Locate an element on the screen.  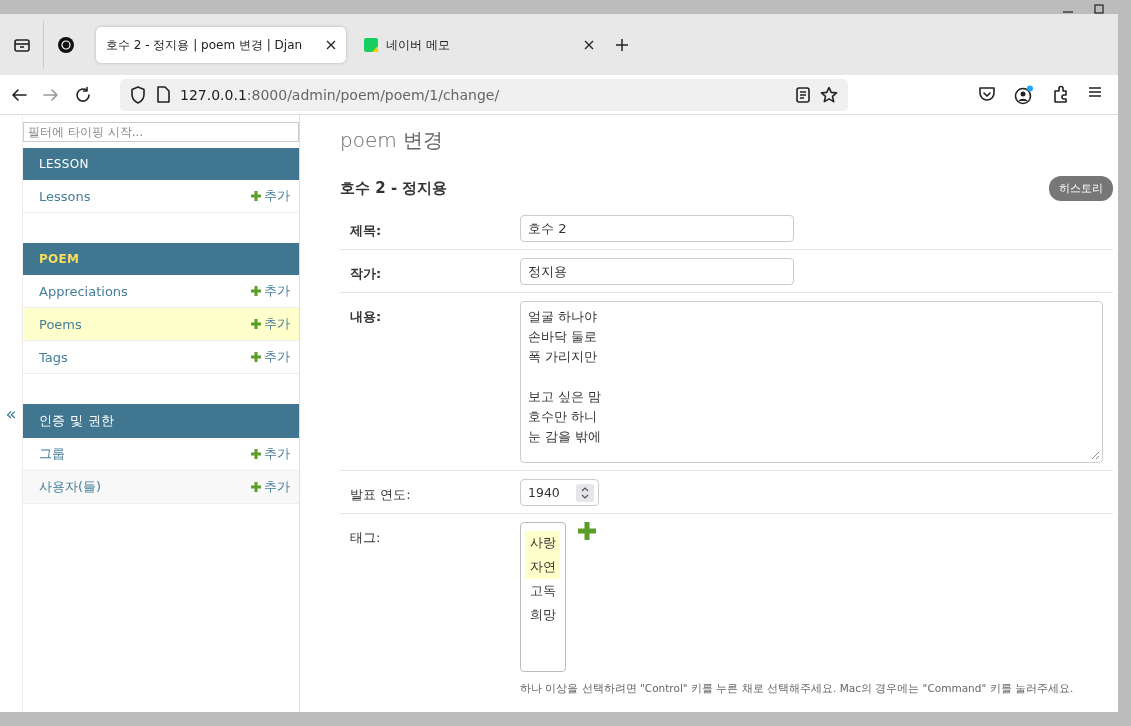
history-button: 히스토리 is located at coordinates (1081, 188).